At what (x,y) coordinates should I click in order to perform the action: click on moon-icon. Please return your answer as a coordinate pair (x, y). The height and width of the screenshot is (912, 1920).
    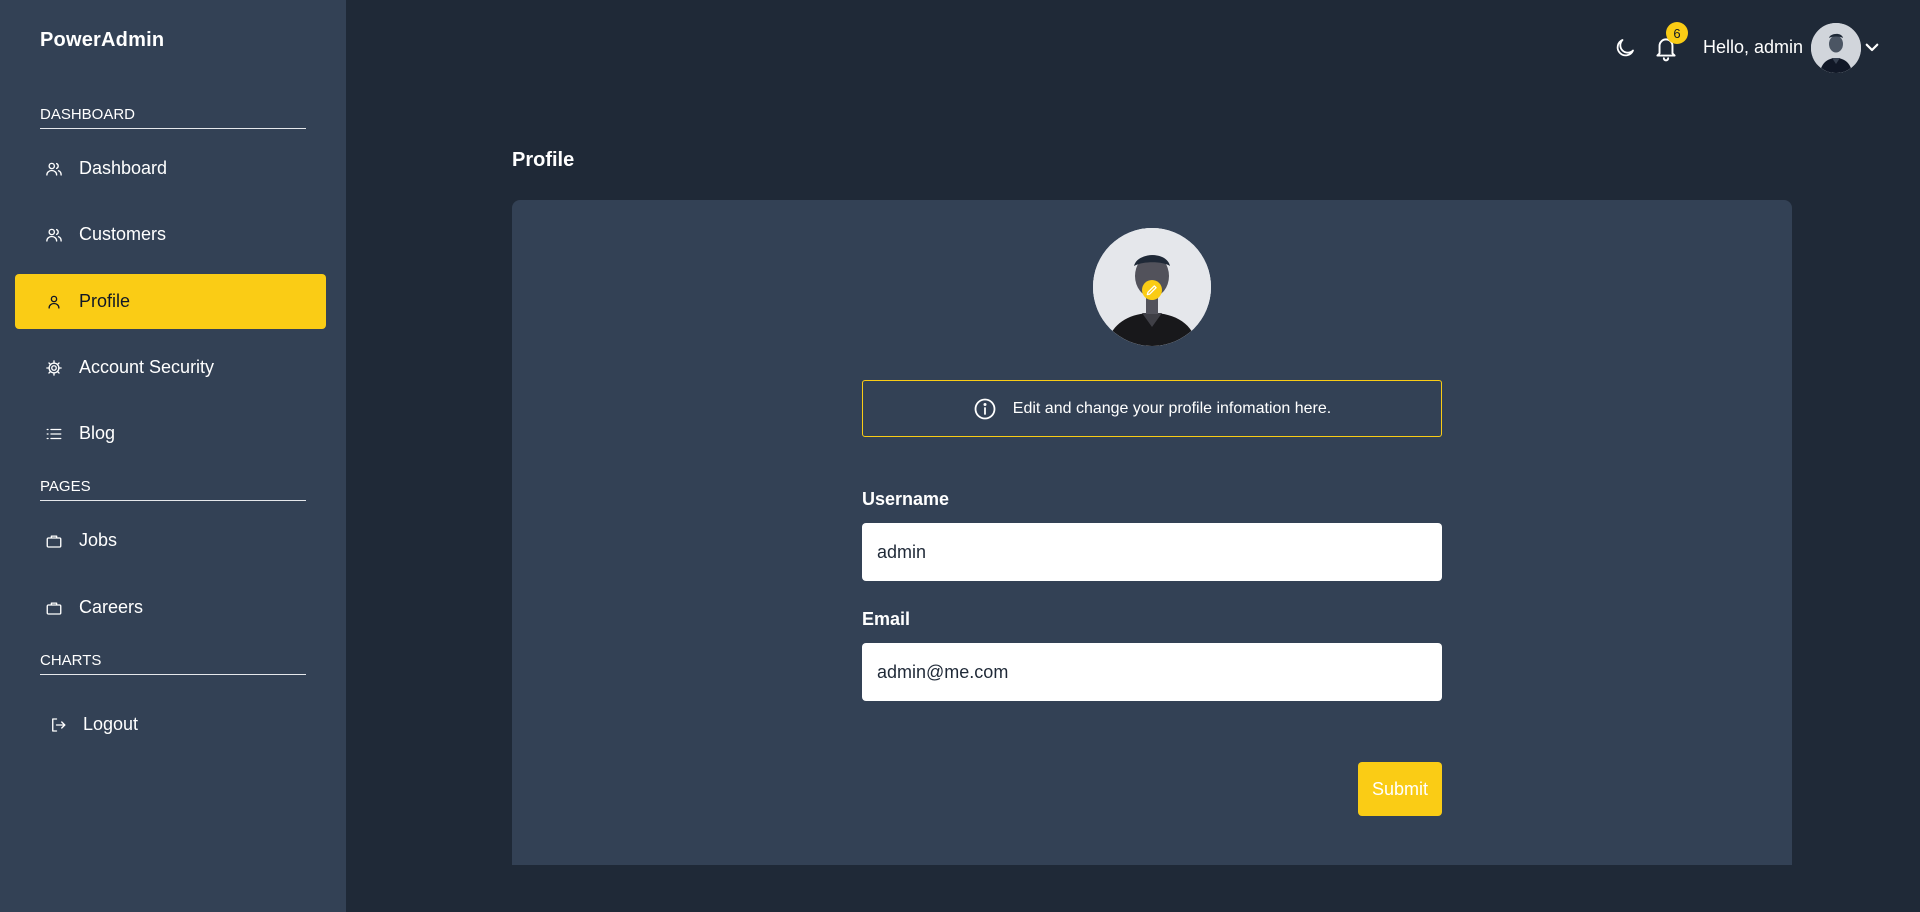
    Looking at the image, I should click on (1625, 48).